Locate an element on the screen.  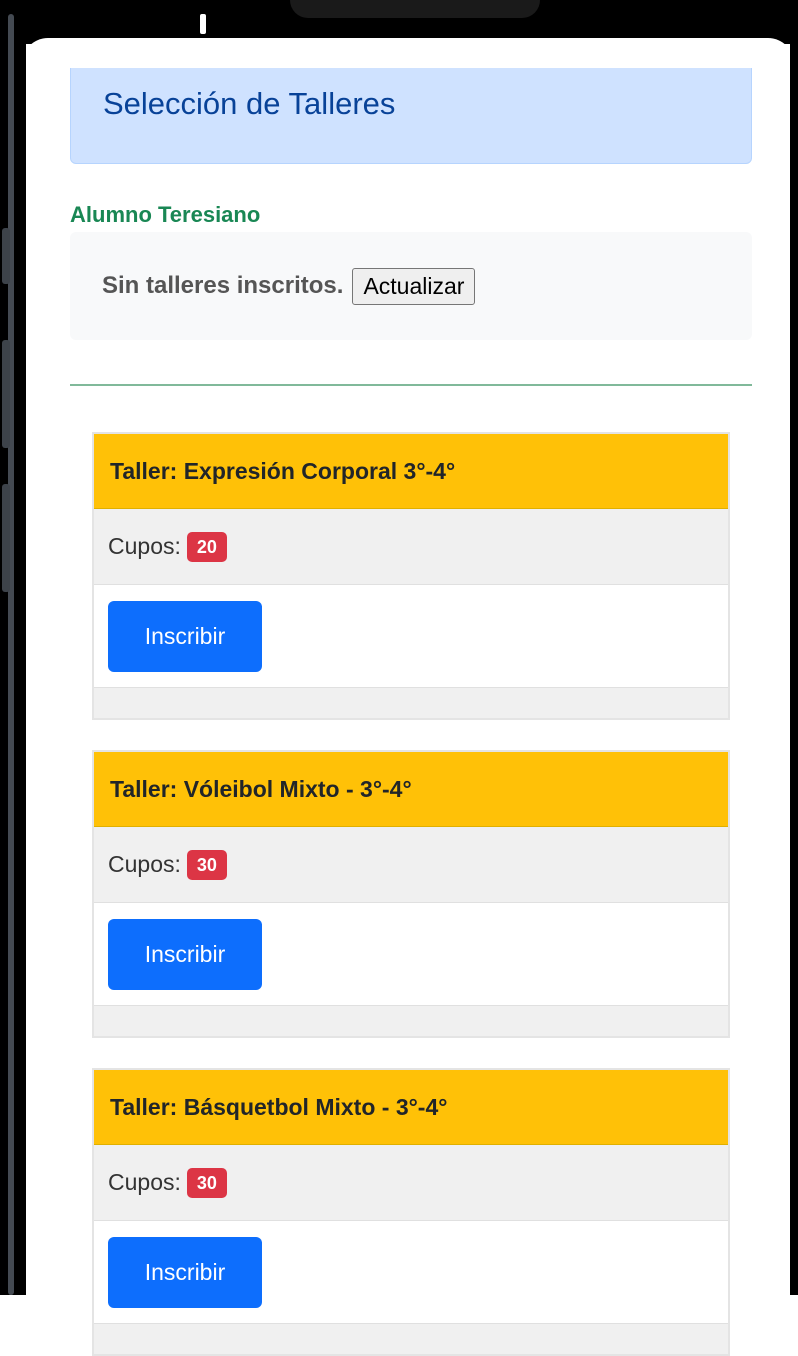
workshop-title: Taller: Básquetbol Mixto - 3°-4° is located at coordinates (279, 1106).